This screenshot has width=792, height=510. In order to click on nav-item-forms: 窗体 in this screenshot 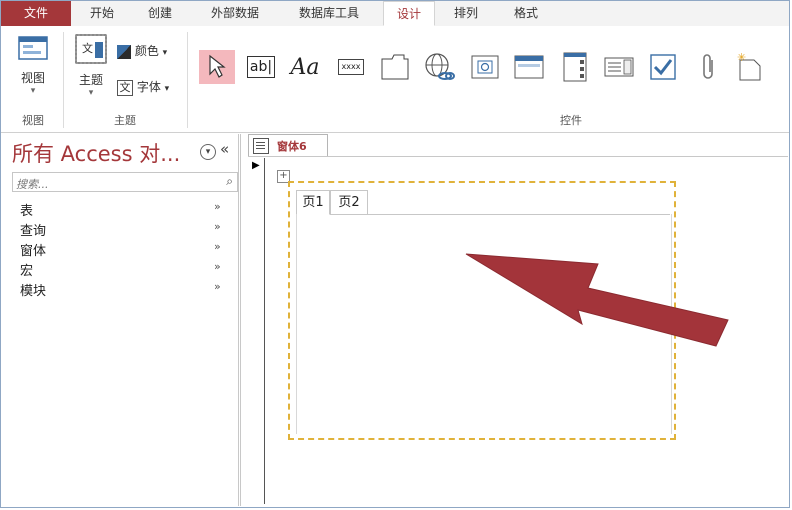, I will do `click(33, 249)`.